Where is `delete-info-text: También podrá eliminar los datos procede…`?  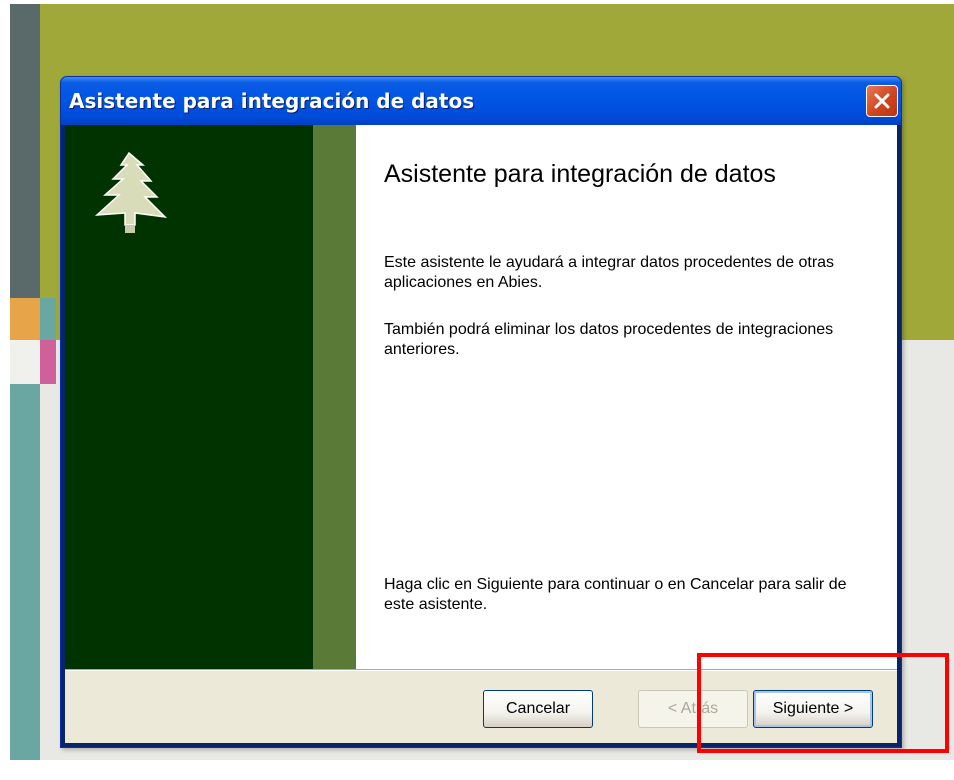 delete-info-text: También podrá eliminar los datos procede… is located at coordinates (609, 339).